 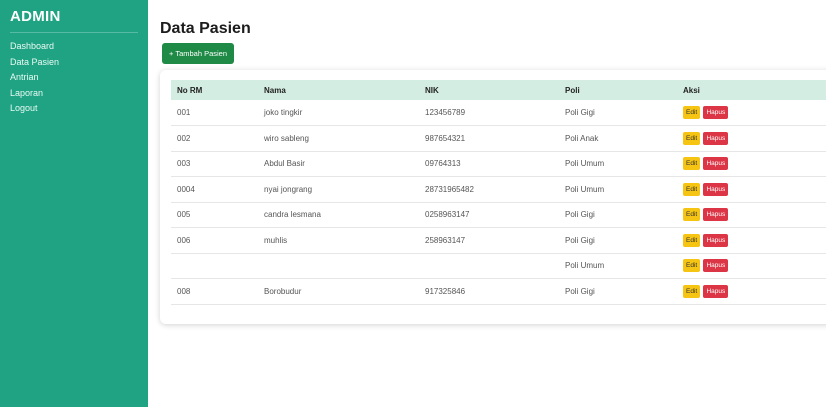 What do you see at coordinates (74, 94) in the screenshot?
I see `sidebar-item-laporan: Laporan` at bounding box center [74, 94].